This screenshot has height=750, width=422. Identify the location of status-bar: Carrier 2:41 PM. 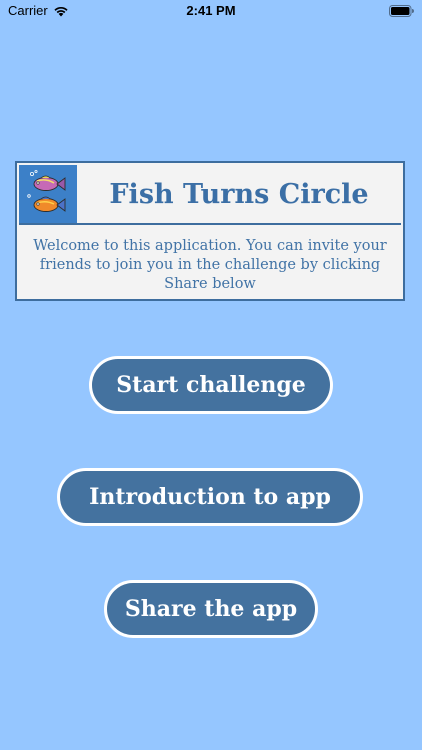
(211, 12).